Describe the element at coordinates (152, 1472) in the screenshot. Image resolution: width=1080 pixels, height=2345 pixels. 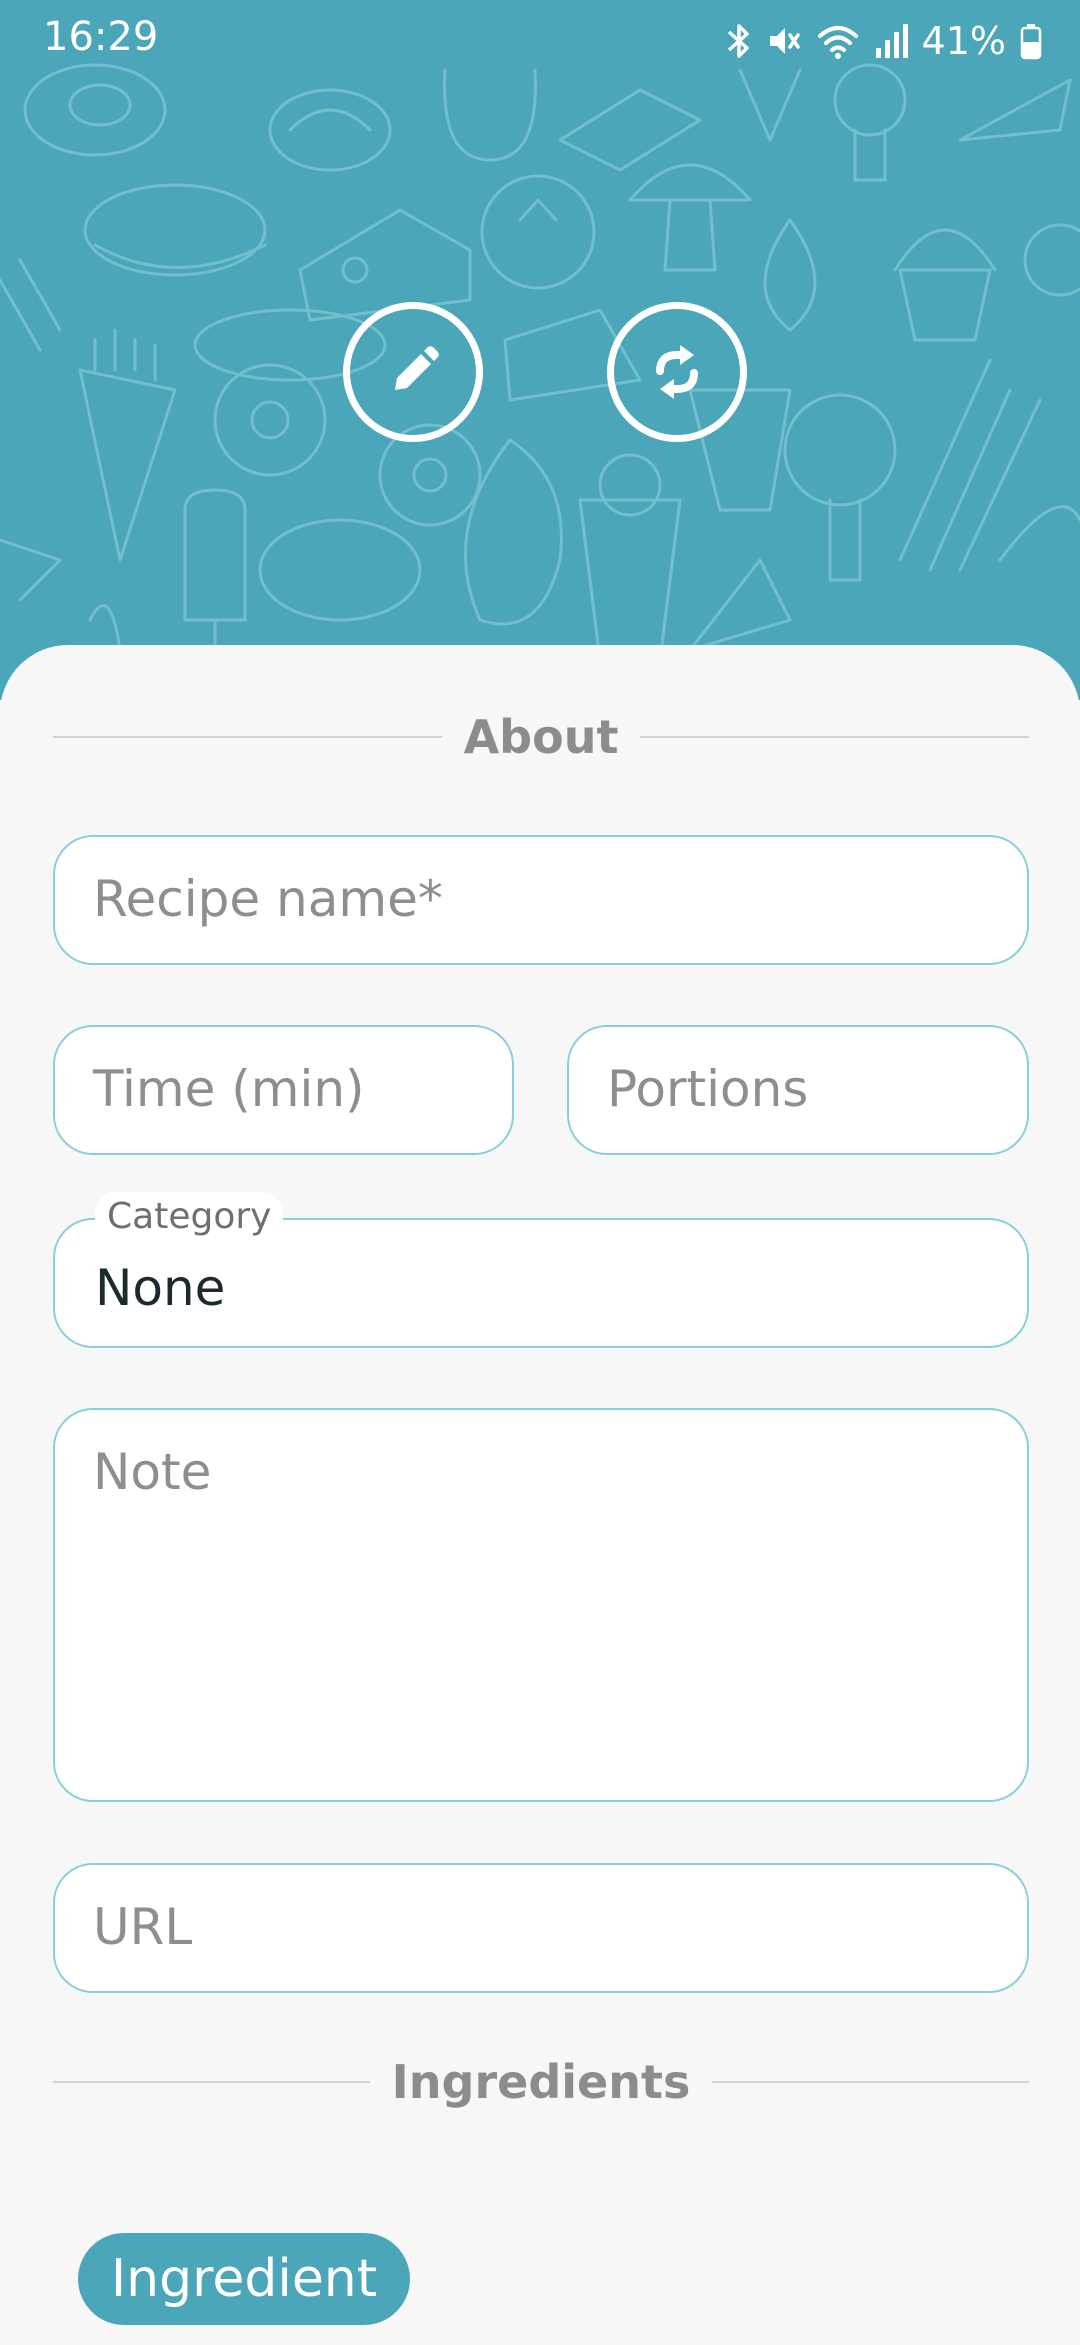
I see `note-placeholder: Note` at that location.